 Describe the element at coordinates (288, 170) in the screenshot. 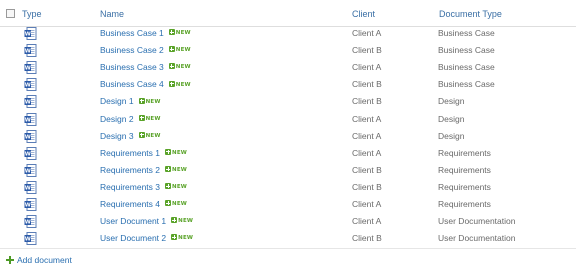

I see `table-row: W Requirements 2 NEW Client B Requirements` at that location.